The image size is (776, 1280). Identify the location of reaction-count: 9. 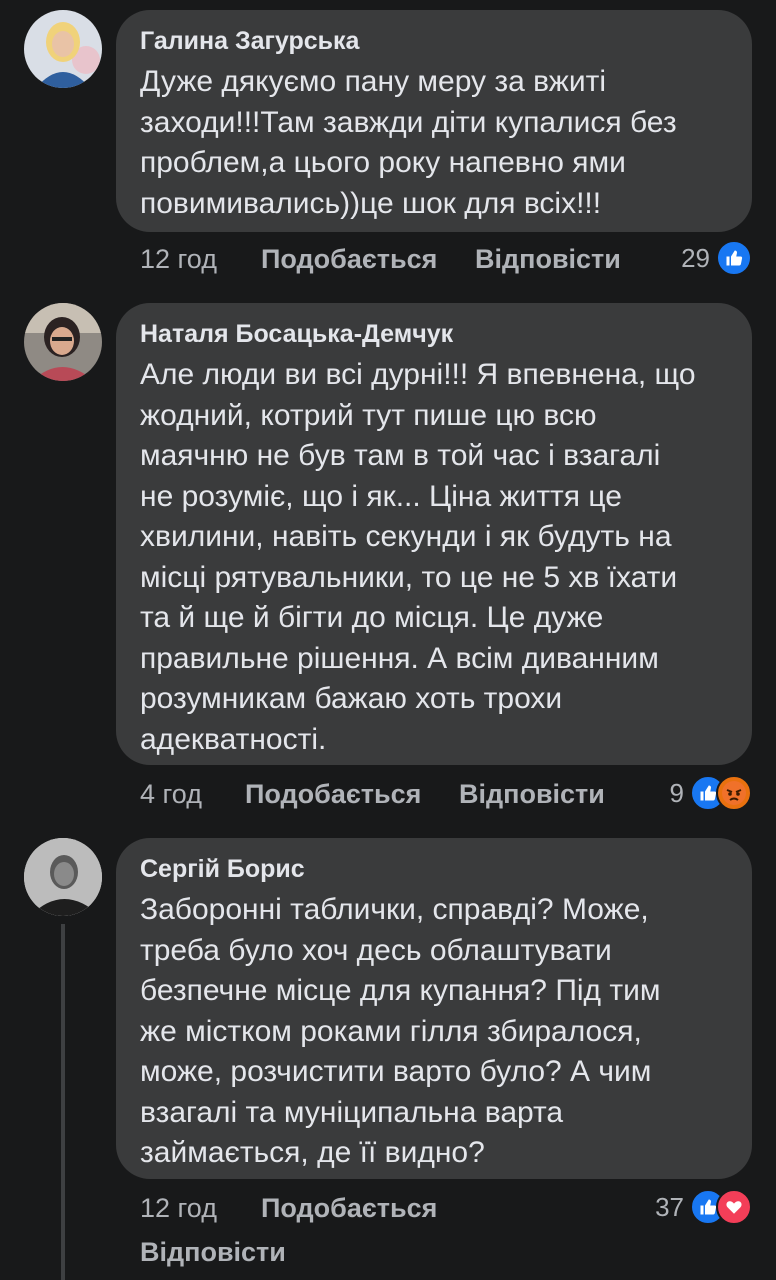
(676, 792).